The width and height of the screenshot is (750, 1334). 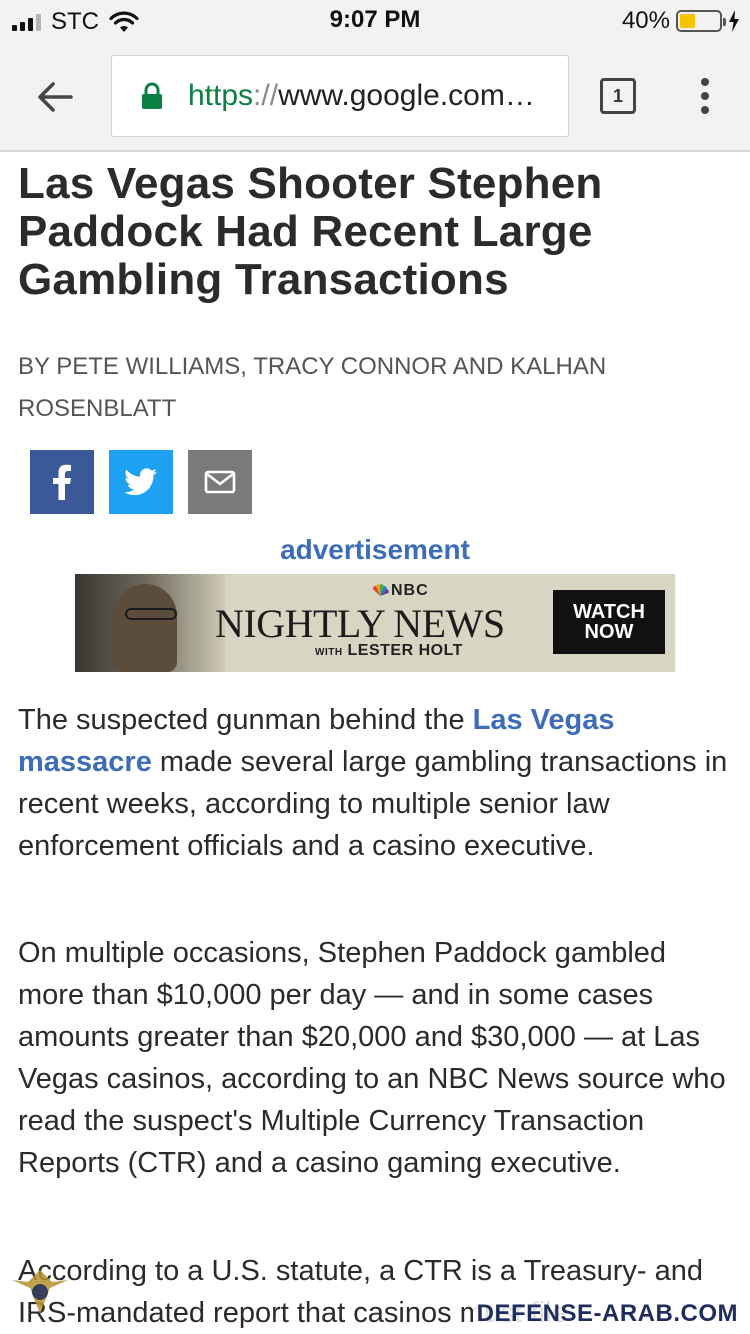 I want to click on url-scheme: https, so click(x=221, y=95).